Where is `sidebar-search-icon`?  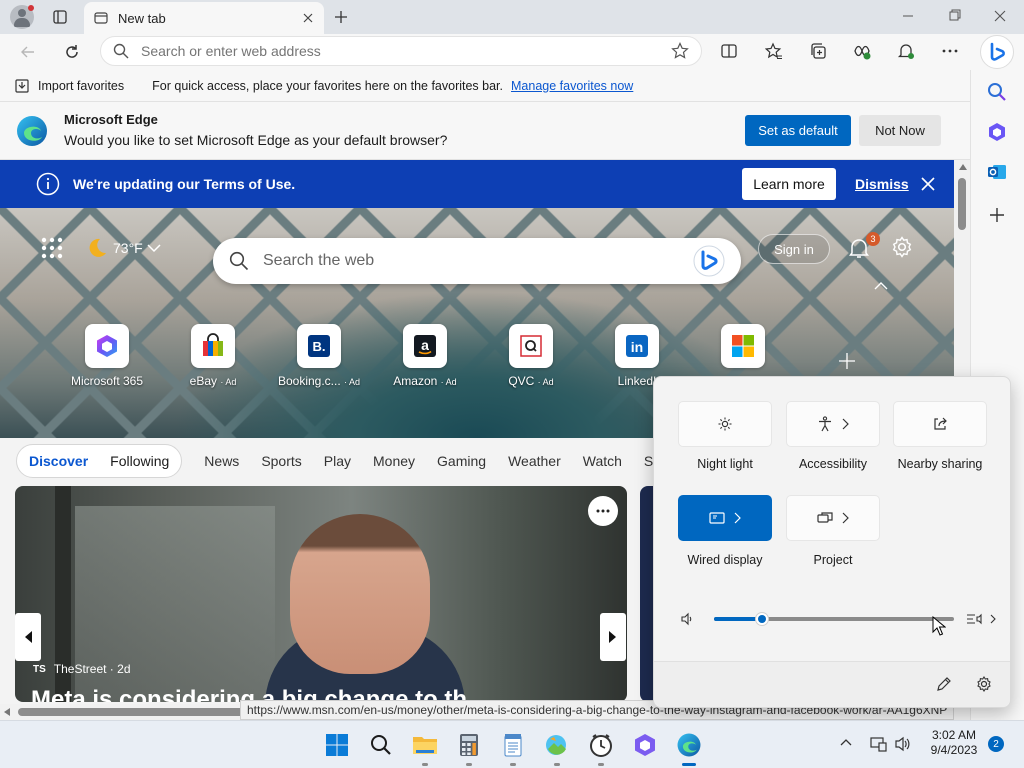
sidebar-search-icon is located at coordinates (997, 92).